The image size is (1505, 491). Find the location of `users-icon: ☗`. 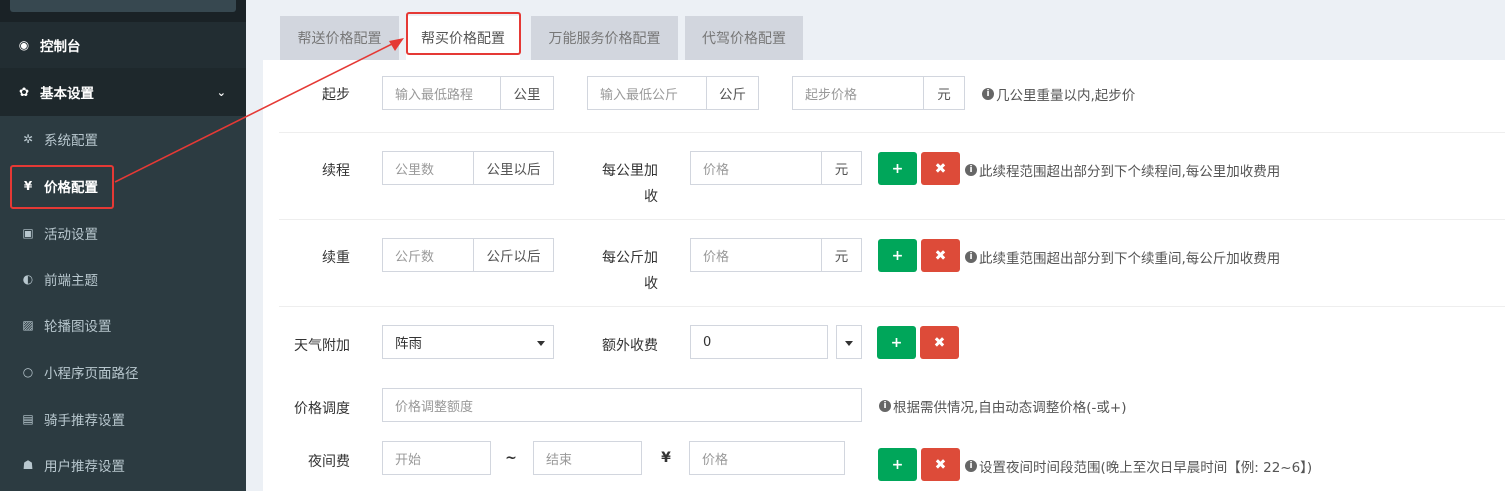

users-icon: ☗ is located at coordinates (28, 465).